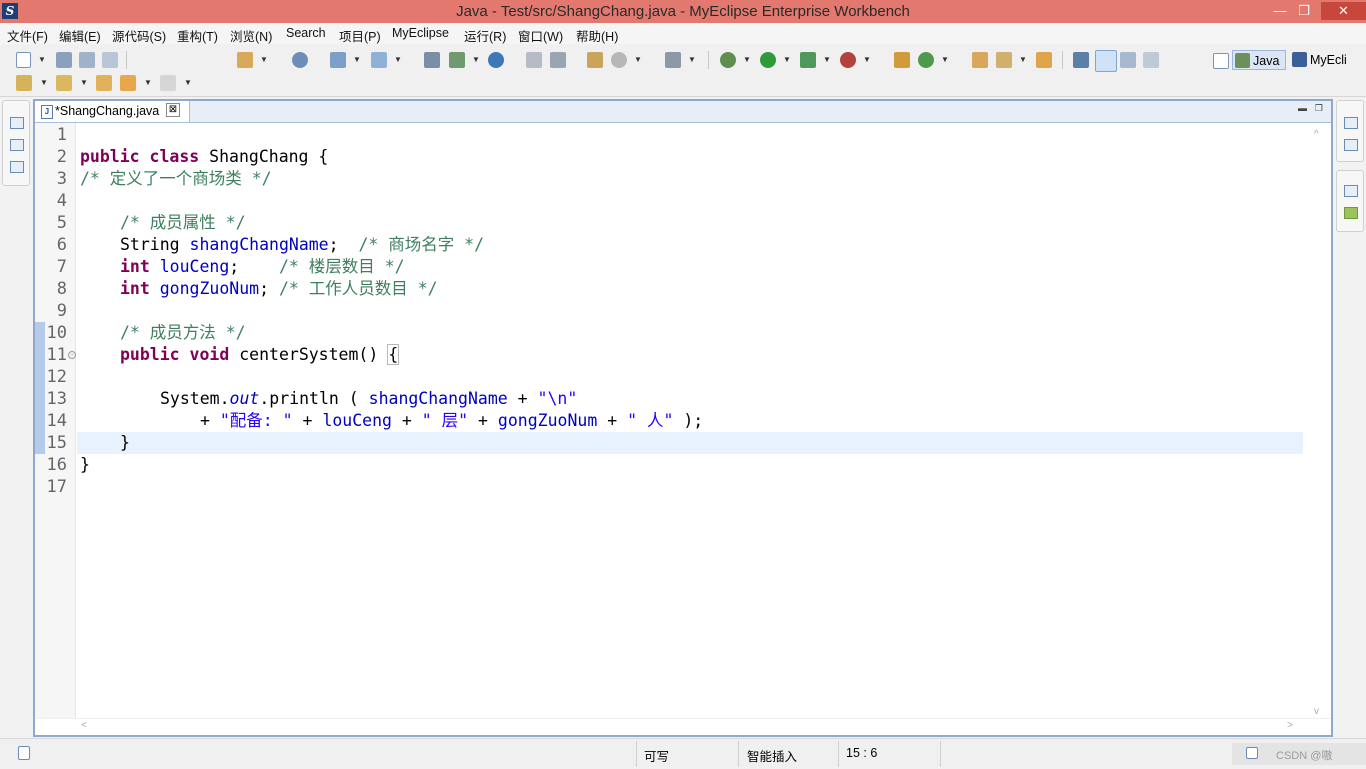  I want to click on server-icon, so click(432, 60).